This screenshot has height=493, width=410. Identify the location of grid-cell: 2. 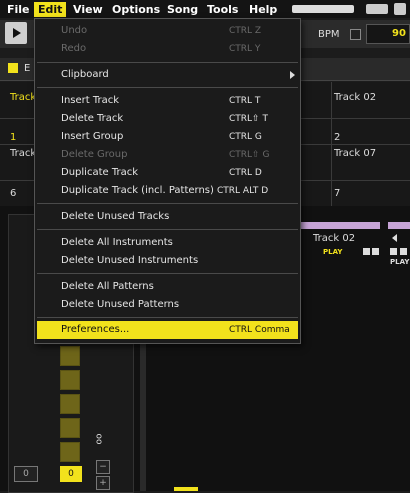
(337, 137).